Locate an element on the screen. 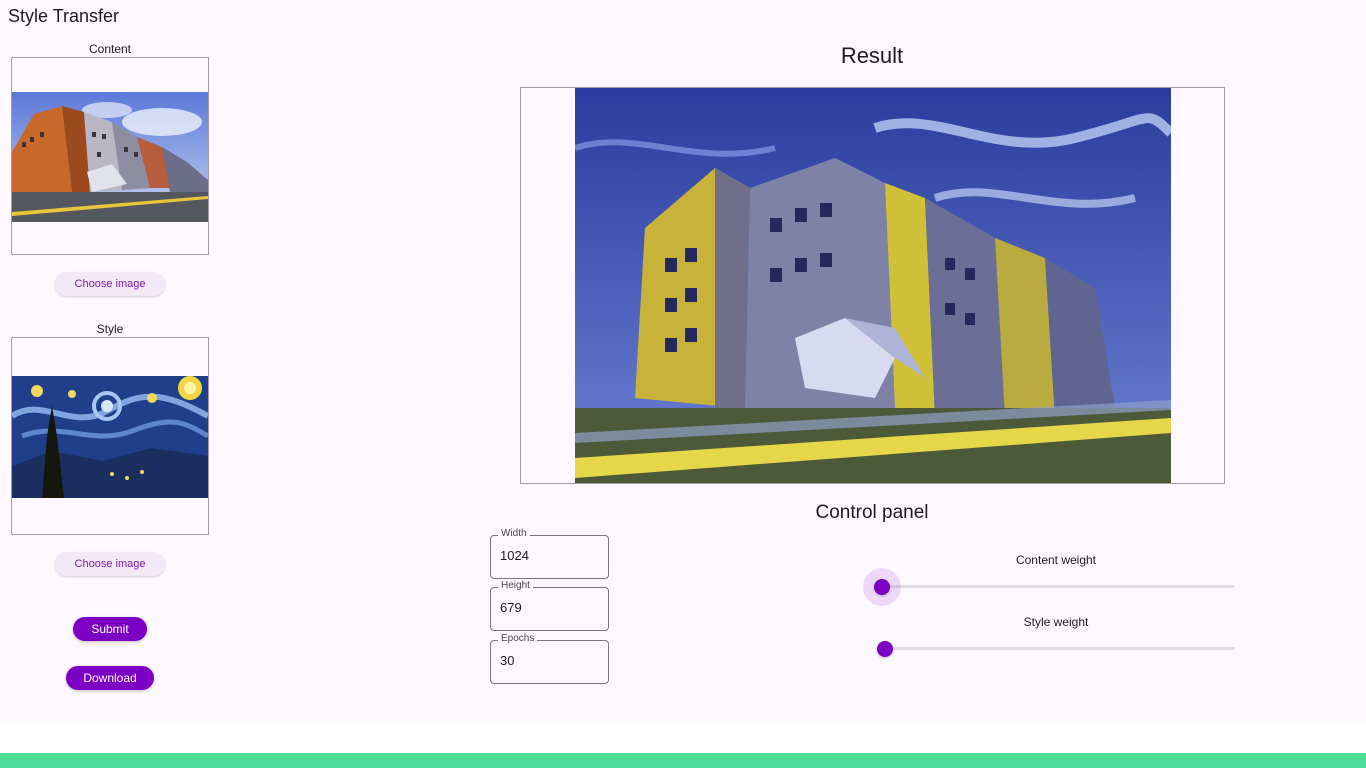 The width and height of the screenshot is (1366, 768). width-field: Width is located at coordinates (549, 553).